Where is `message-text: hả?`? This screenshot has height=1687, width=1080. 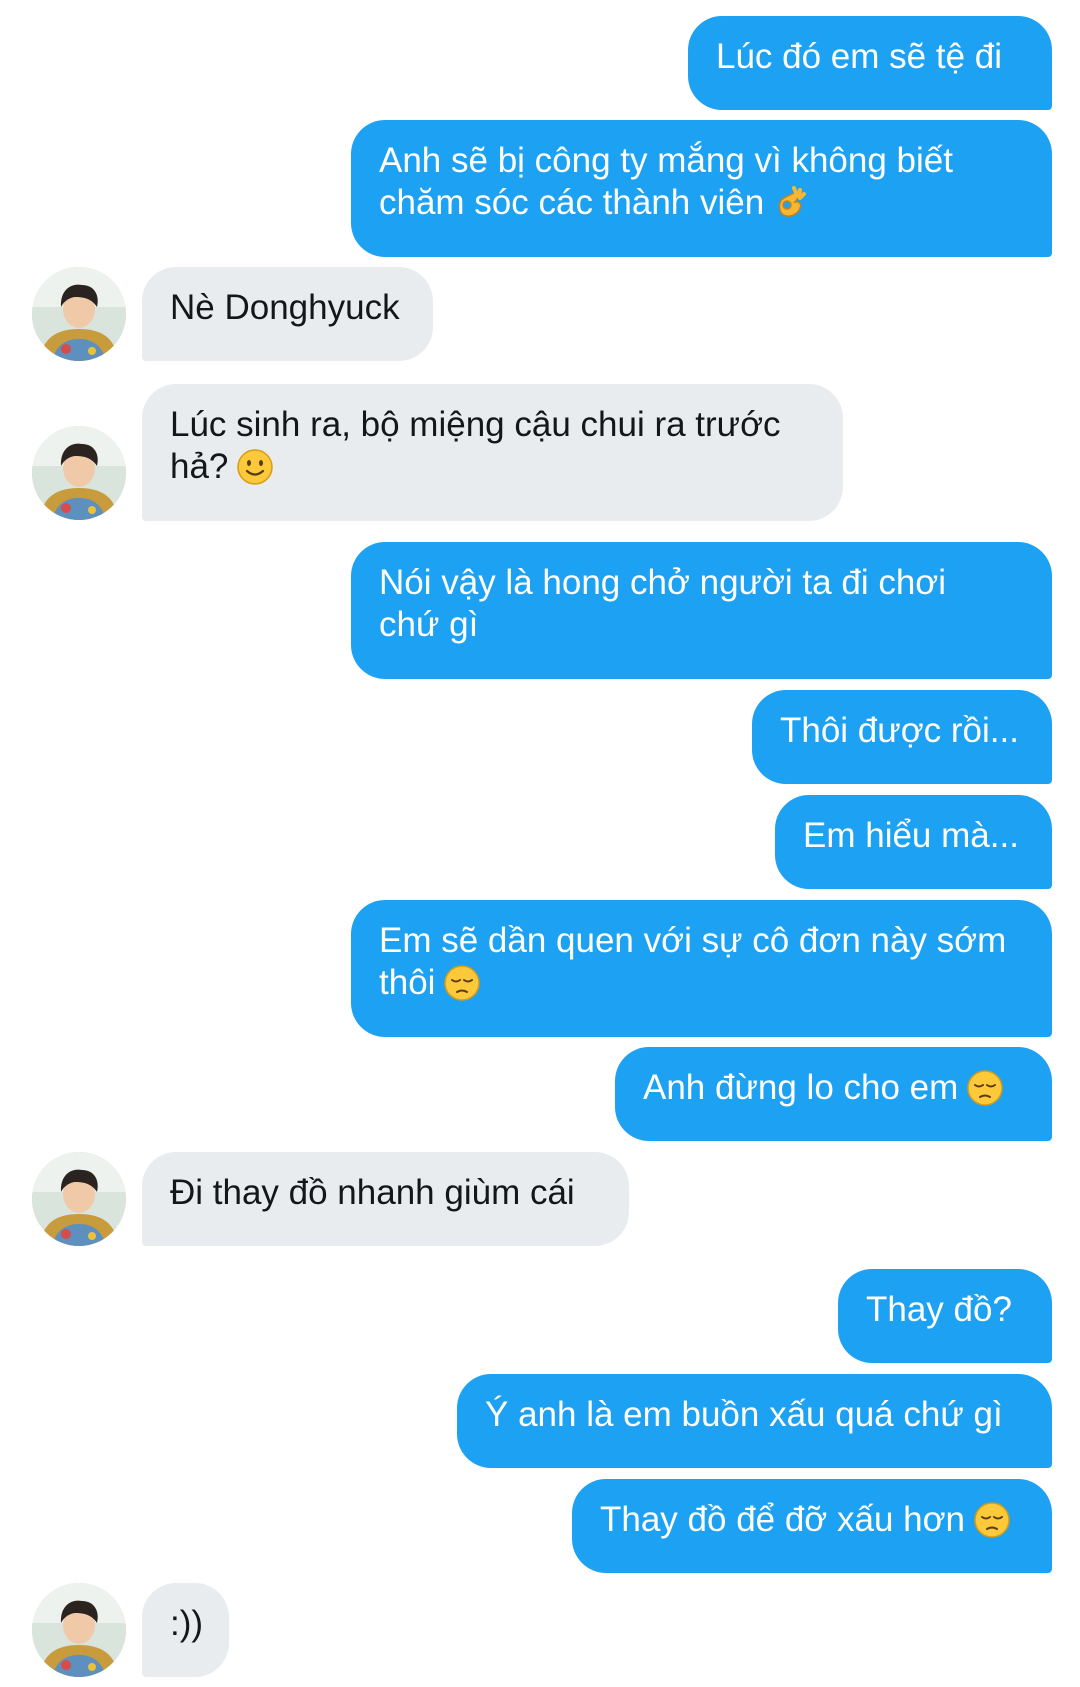 message-text: hả? is located at coordinates (199, 466).